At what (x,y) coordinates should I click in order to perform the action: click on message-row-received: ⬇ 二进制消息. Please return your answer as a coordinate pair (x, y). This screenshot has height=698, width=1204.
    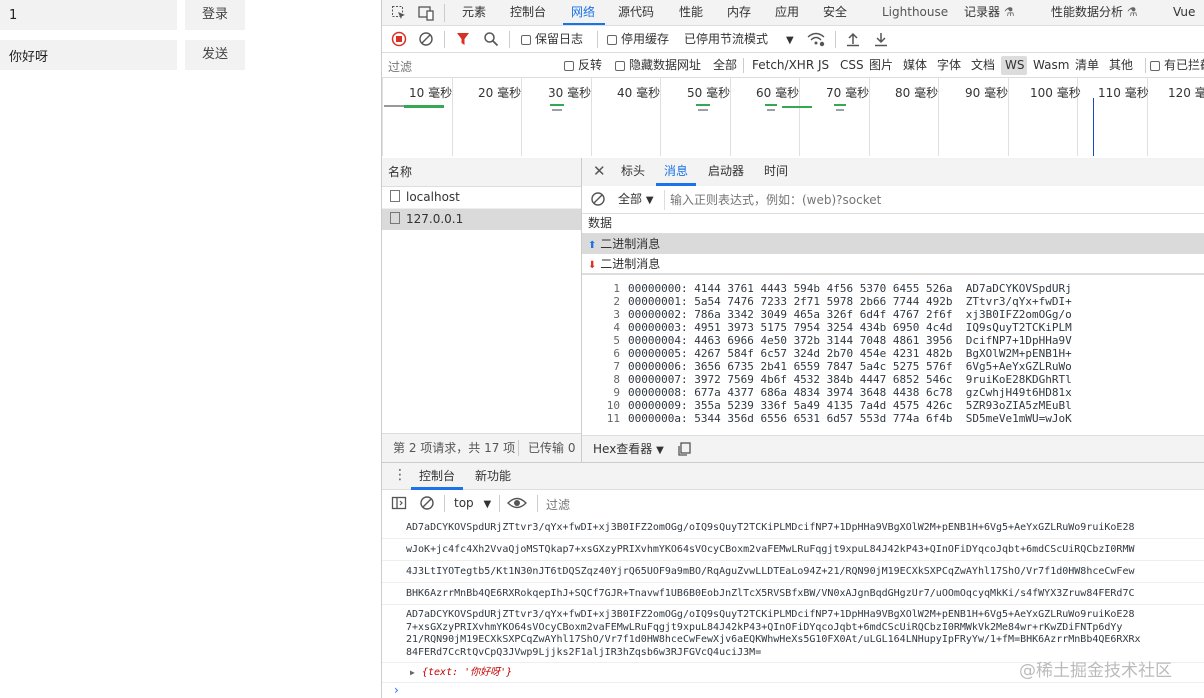
    Looking at the image, I should click on (893, 264).